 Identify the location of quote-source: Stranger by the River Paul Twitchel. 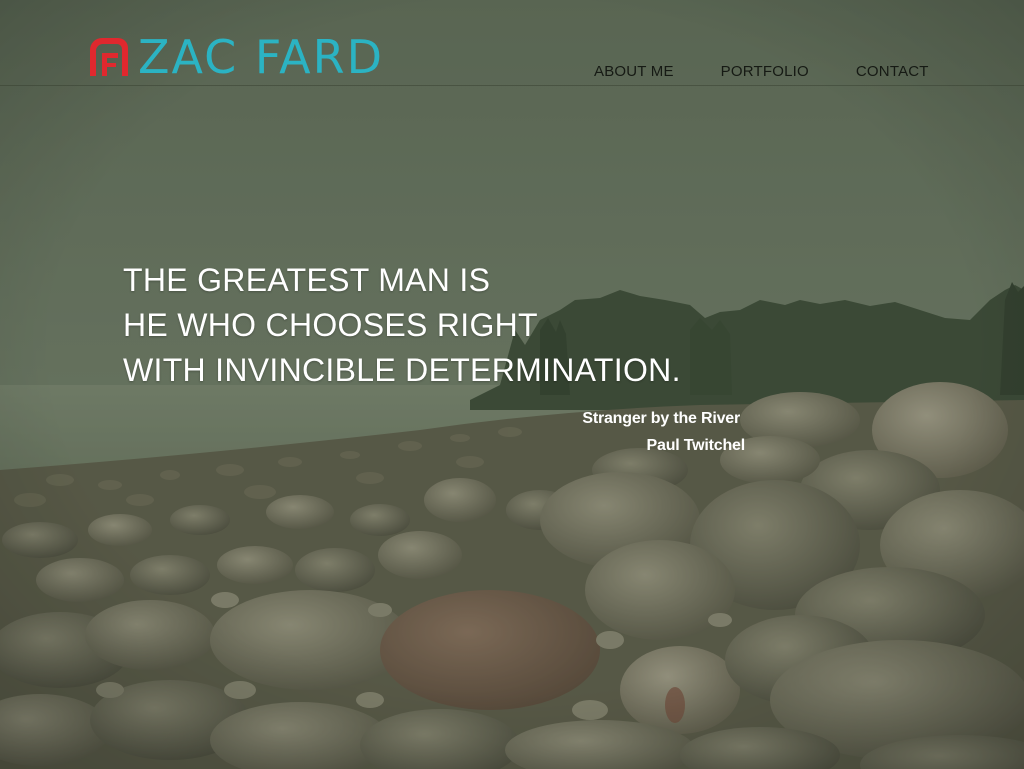
(612, 432).